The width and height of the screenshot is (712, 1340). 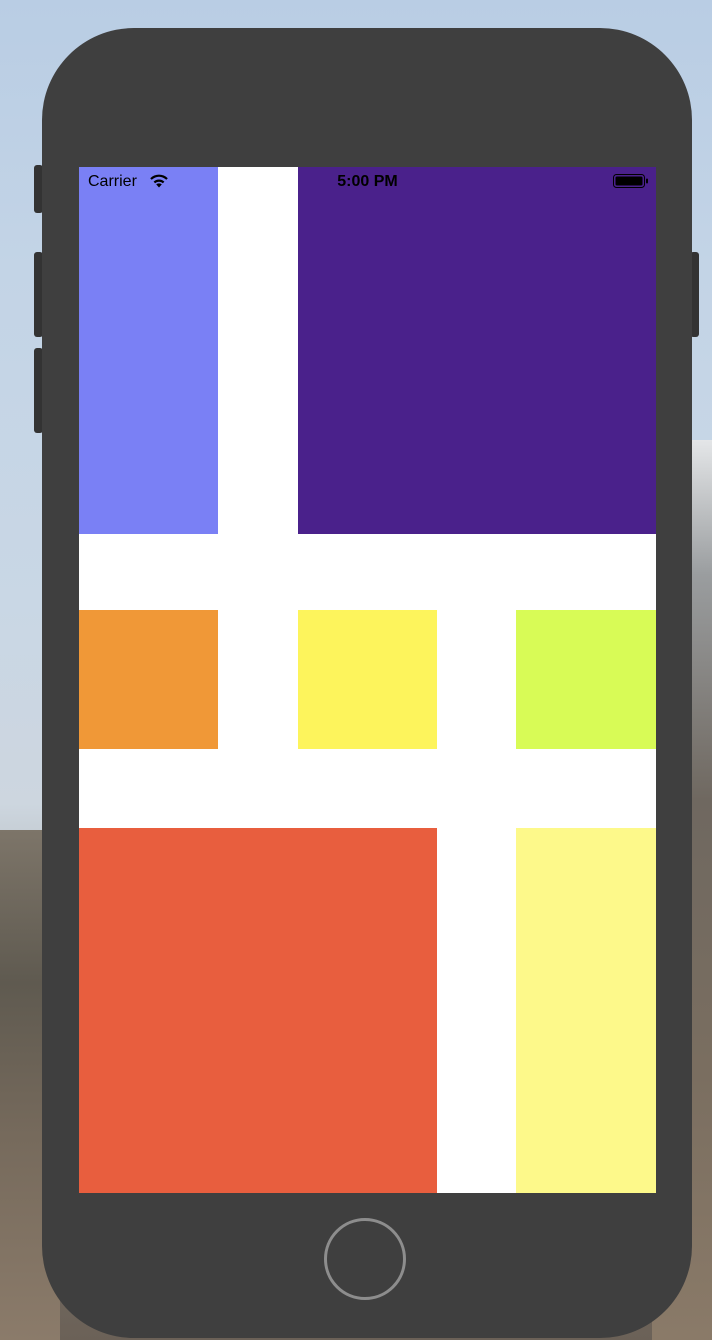 I want to click on tile-pale-yellow, so click(x=586, y=1010).